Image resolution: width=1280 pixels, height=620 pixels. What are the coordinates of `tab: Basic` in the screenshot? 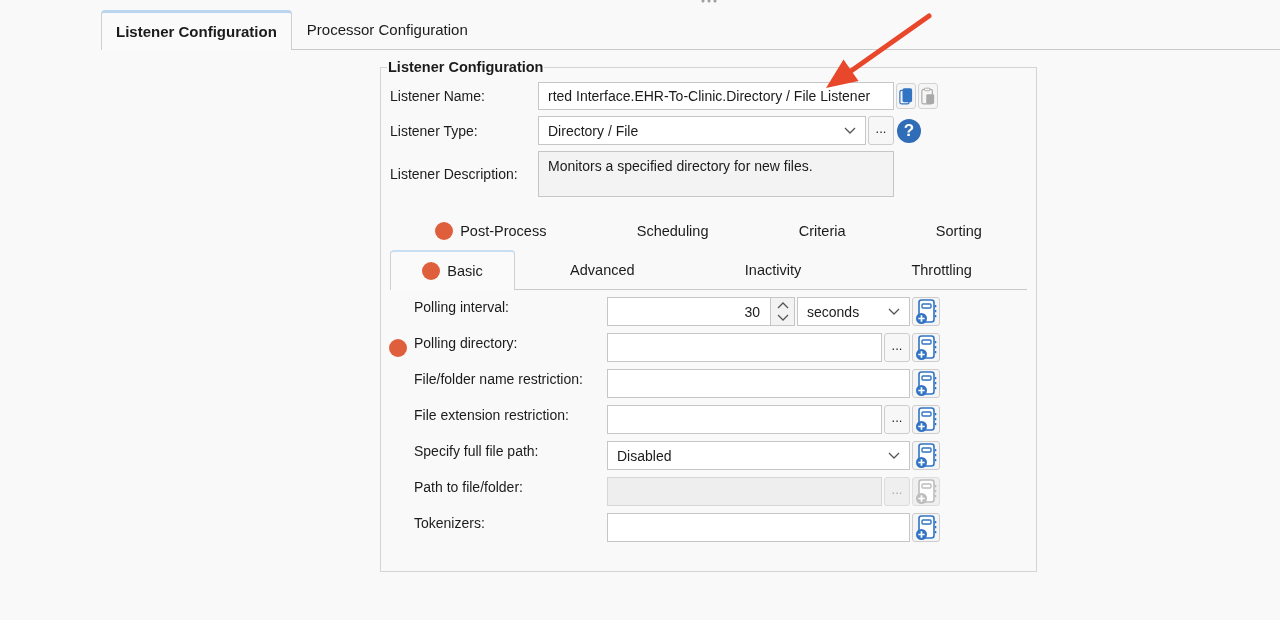 It's located at (452, 270).